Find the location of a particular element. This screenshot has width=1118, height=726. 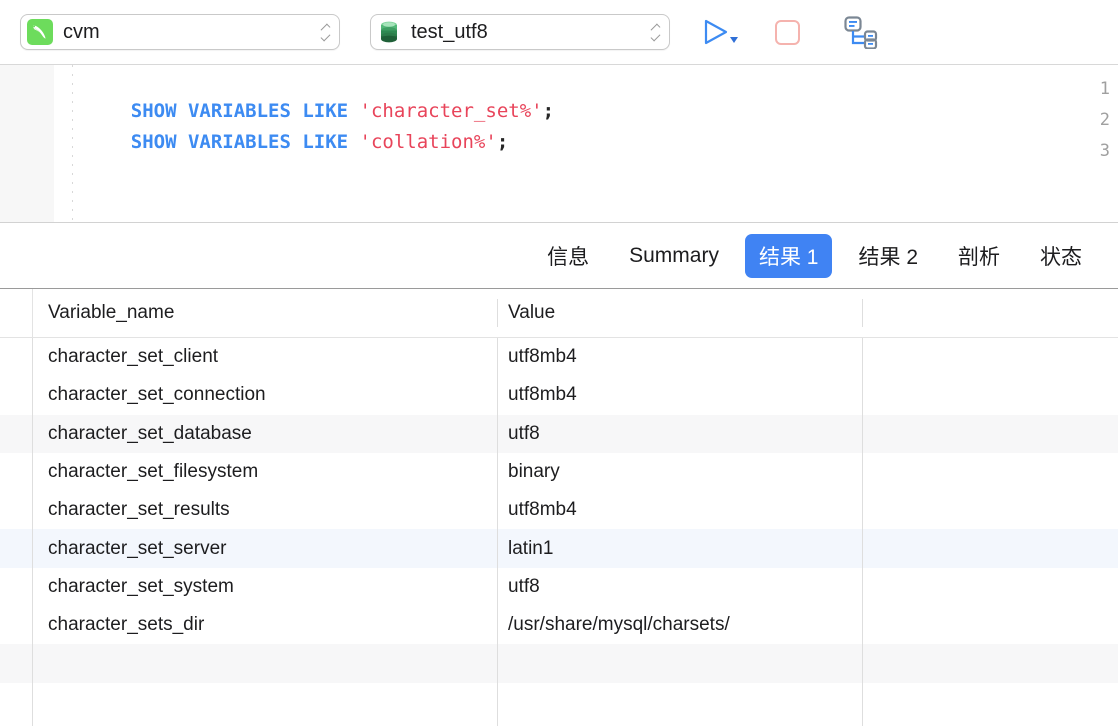

indent-guides is located at coordinates (72, 143).